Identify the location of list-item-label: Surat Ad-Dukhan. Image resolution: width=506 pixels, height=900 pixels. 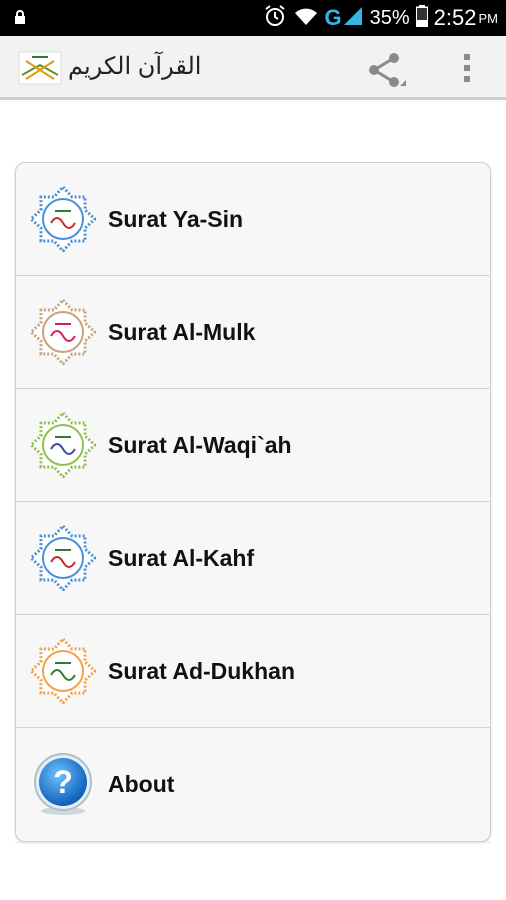
(201, 671).